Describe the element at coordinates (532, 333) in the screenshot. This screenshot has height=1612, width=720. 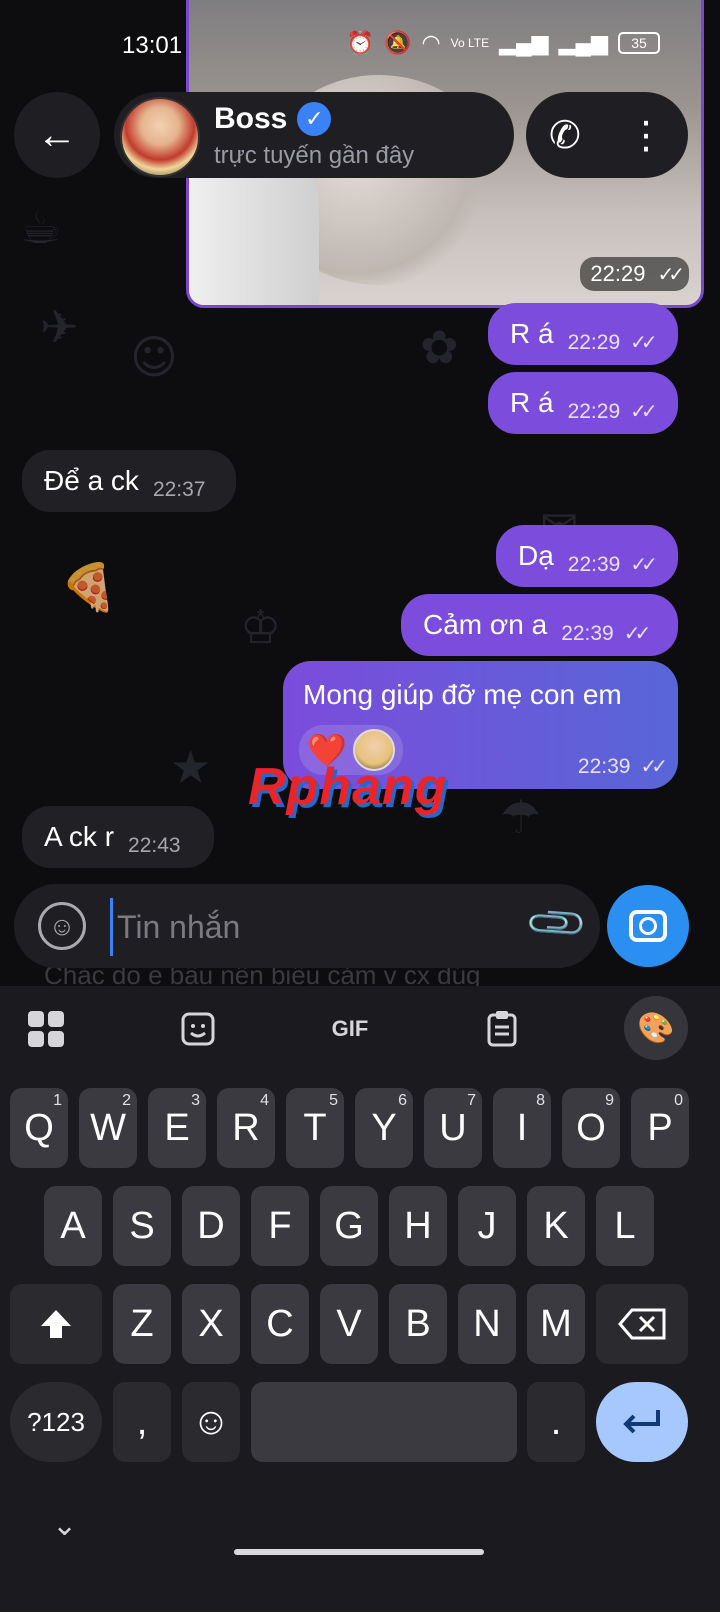
I see `message-text: R á` at that location.